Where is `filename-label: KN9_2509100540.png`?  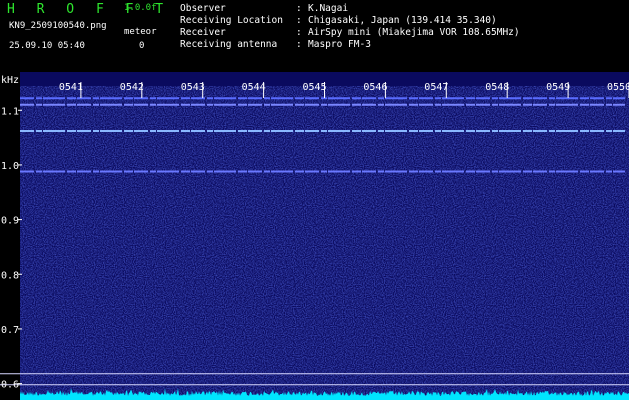
filename-label: KN9_2509100540.png is located at coordinates (58, 26).